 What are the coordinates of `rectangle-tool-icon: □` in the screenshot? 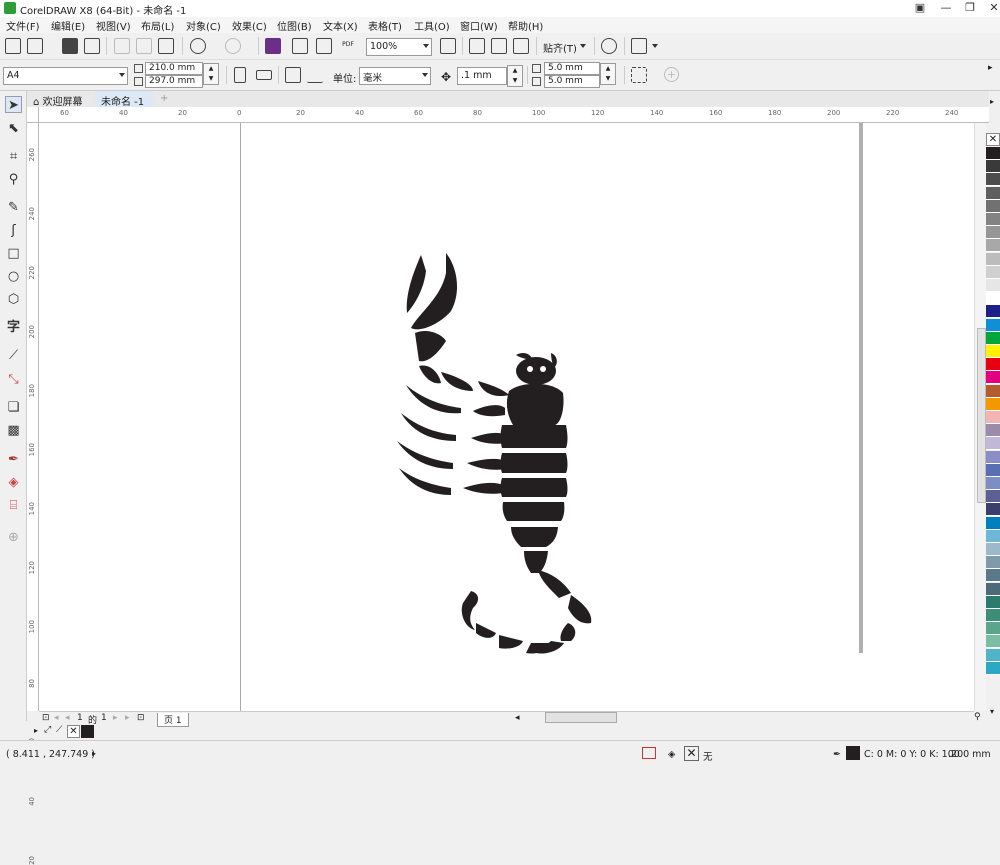 It's located at (13, 253).